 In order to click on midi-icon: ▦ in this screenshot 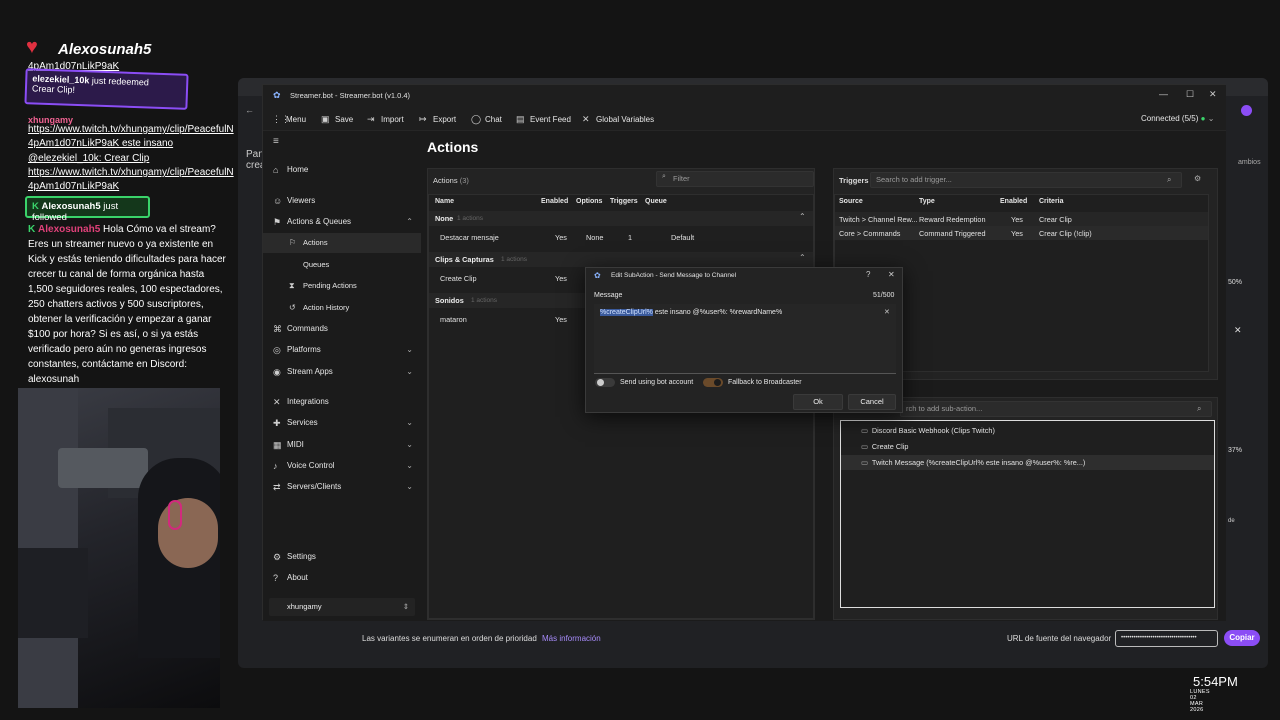, I will do `click(277, 445)`.